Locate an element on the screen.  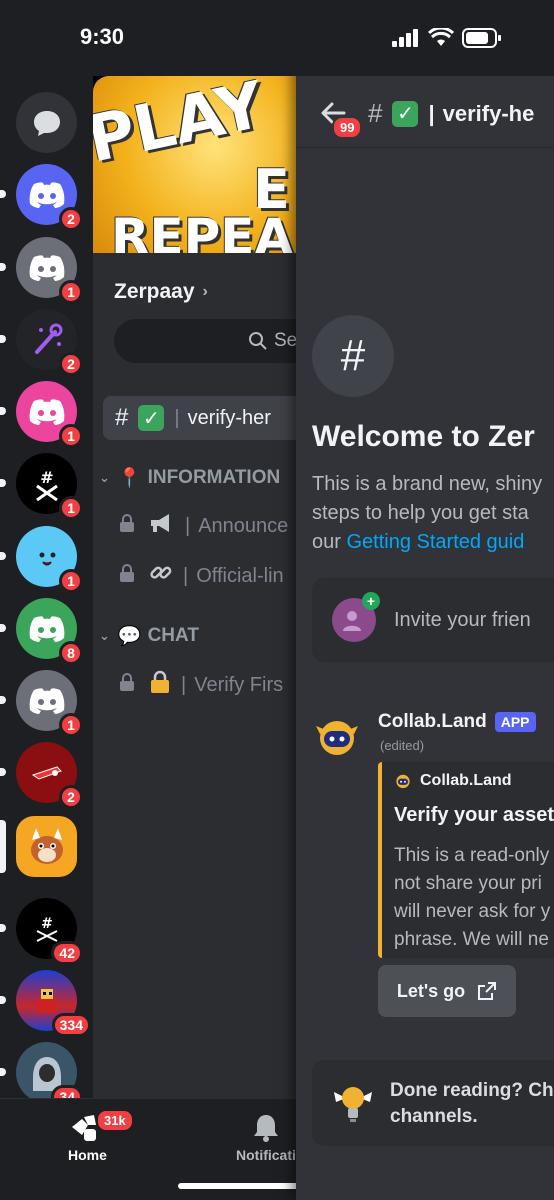
channel-official-links: | Official-lin is located at coordinates (200, 576).